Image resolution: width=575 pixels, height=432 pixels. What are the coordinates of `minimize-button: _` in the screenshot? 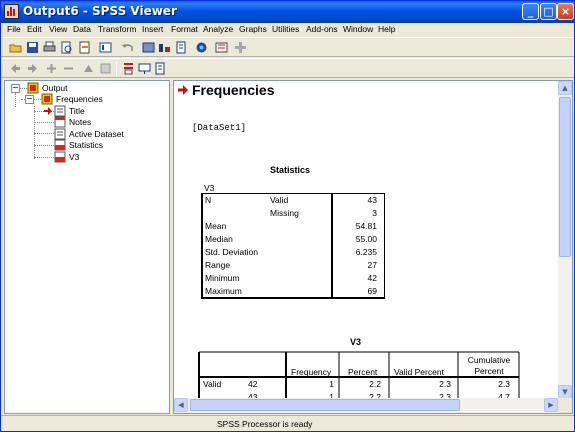 It's located at (530, 11).